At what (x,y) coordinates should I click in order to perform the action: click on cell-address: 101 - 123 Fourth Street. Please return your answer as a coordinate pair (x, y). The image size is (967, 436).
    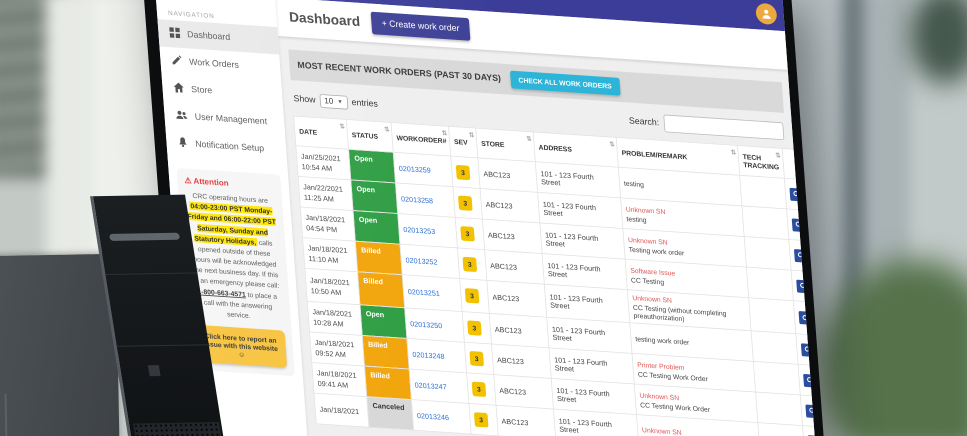
    Looking at the image, I should click on (596, 422).